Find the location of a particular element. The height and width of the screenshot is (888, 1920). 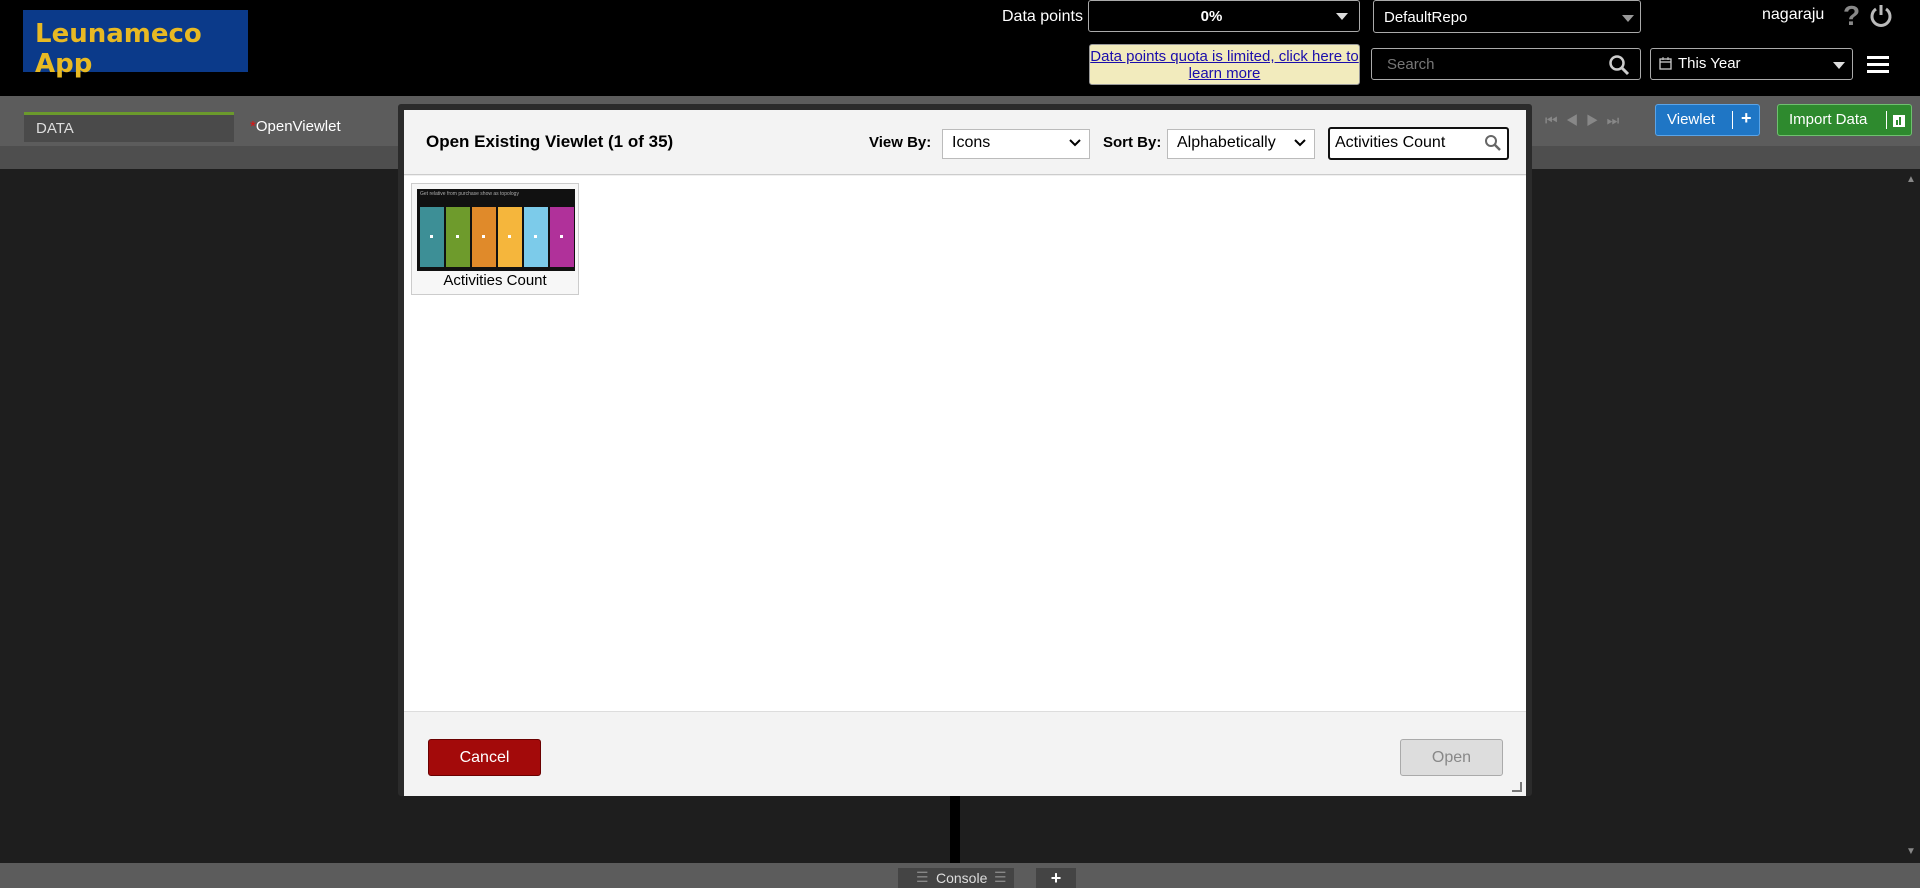

time-range-dropdown: This Year is located at coordinates (1751, 64).